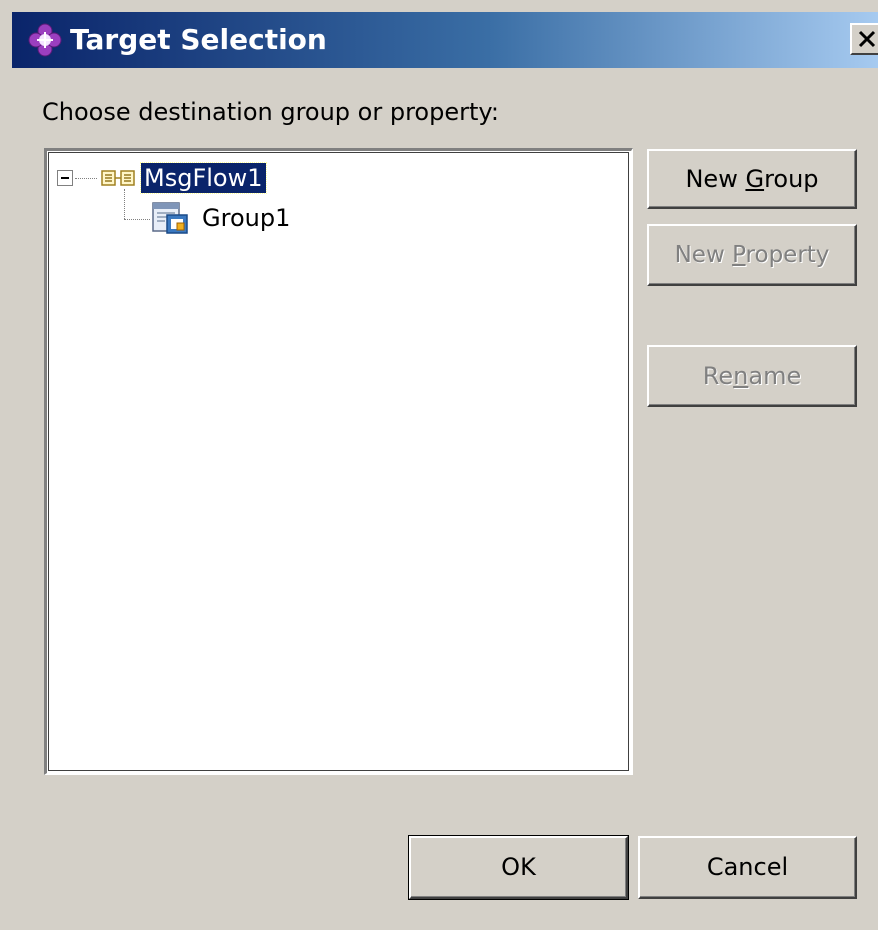 Image resolution: width=878 pixels, height=930 pixels. What do you see at coordinates (739, 255) in the screenshot?
I see `mnemonic-letter: P` at bounding box center [739, 255].